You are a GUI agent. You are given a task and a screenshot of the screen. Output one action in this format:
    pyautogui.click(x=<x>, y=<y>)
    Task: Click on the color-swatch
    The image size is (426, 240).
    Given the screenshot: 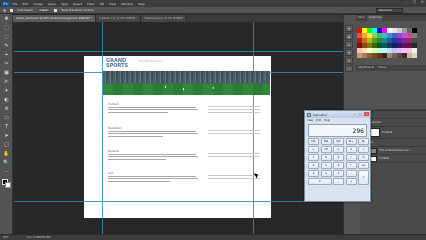 What is the action you would take?
    pyautogui.click(x=414, y=55)
    